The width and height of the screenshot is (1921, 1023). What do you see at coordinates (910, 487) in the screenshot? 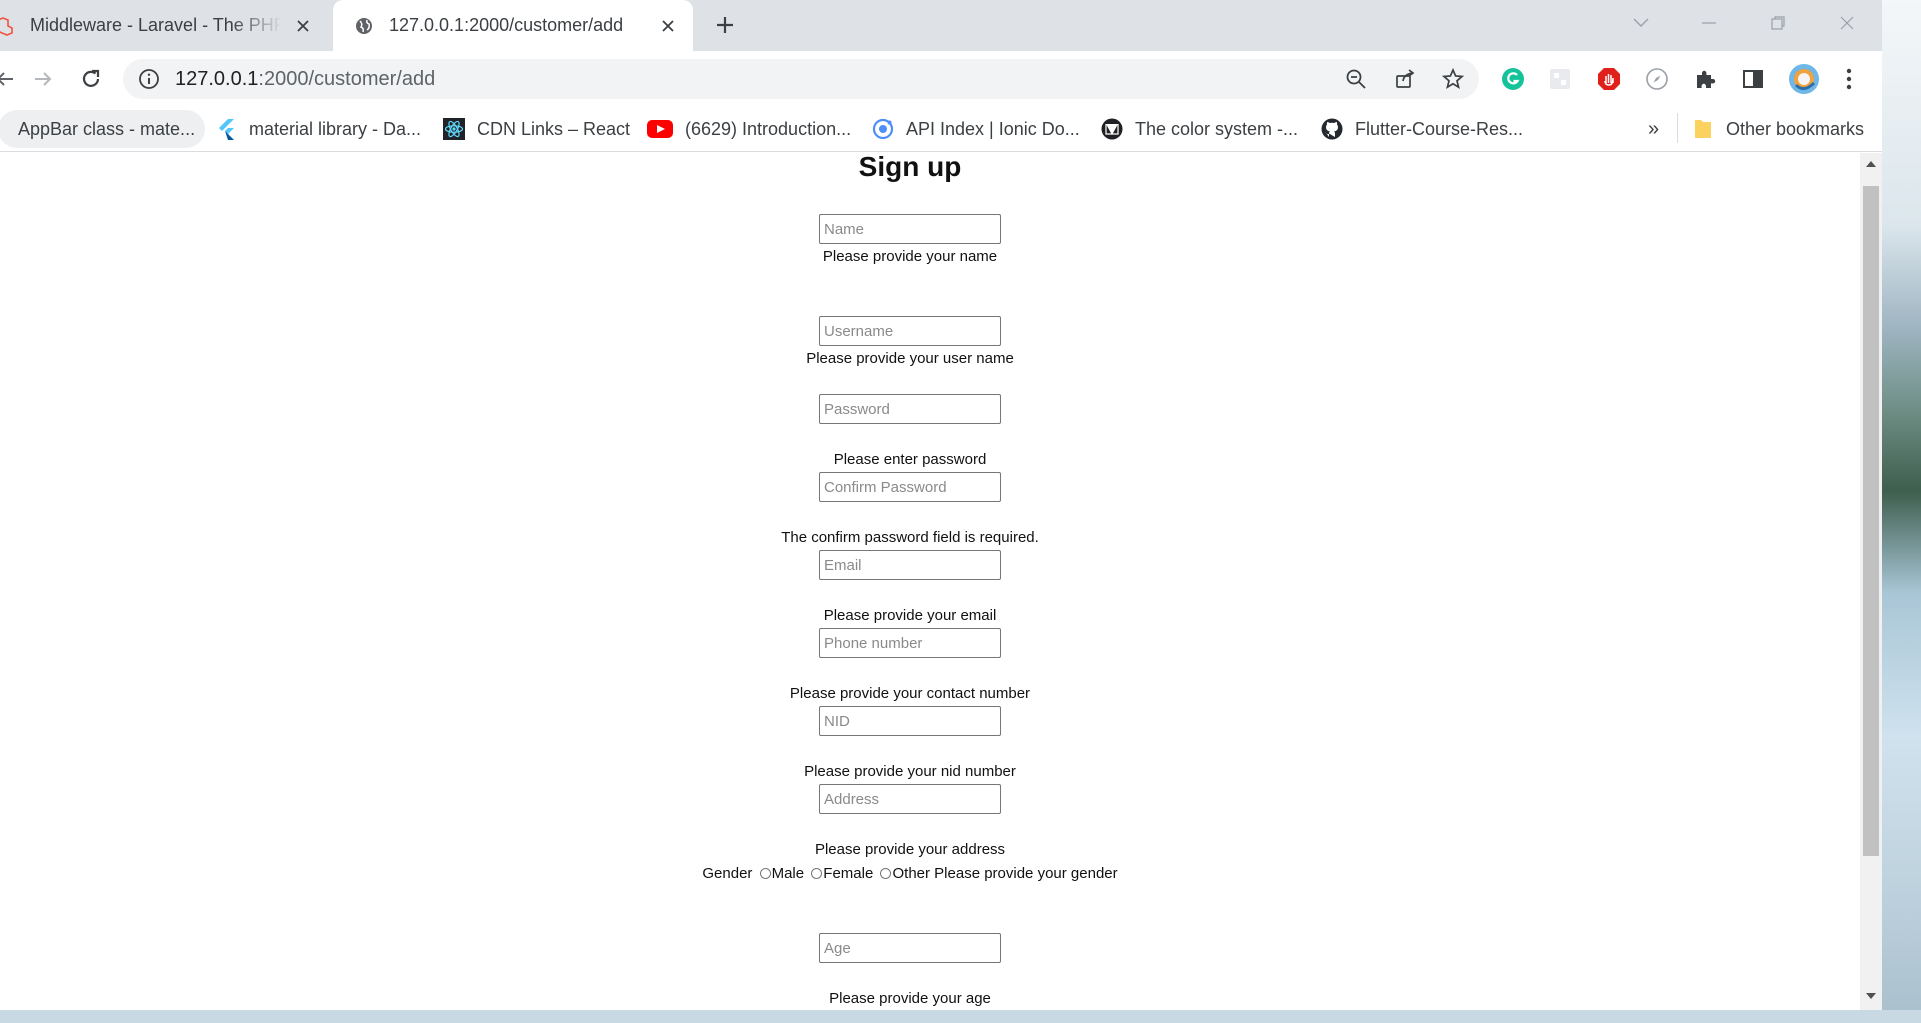
I see `confirm-password-field` at bounding box center [910, 487].